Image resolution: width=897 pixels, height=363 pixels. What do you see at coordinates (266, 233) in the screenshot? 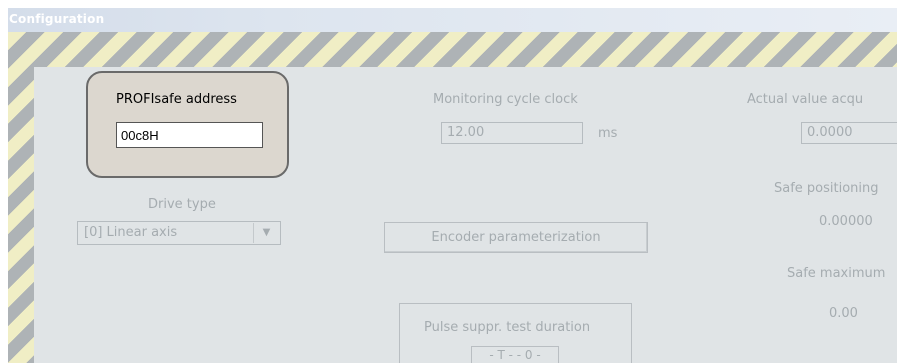
I see `dropdown-arrow-icon: ▼` at bounding box center [266, 233].